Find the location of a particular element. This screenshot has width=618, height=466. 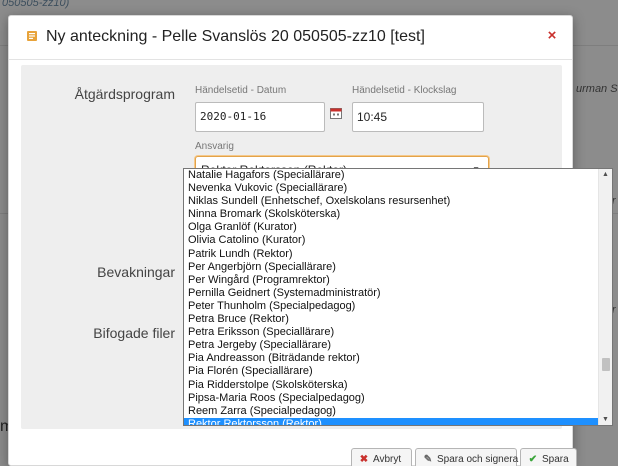

dropdown-option: Patrik Lundh (Rektor) is located at coordinates (398, 254).